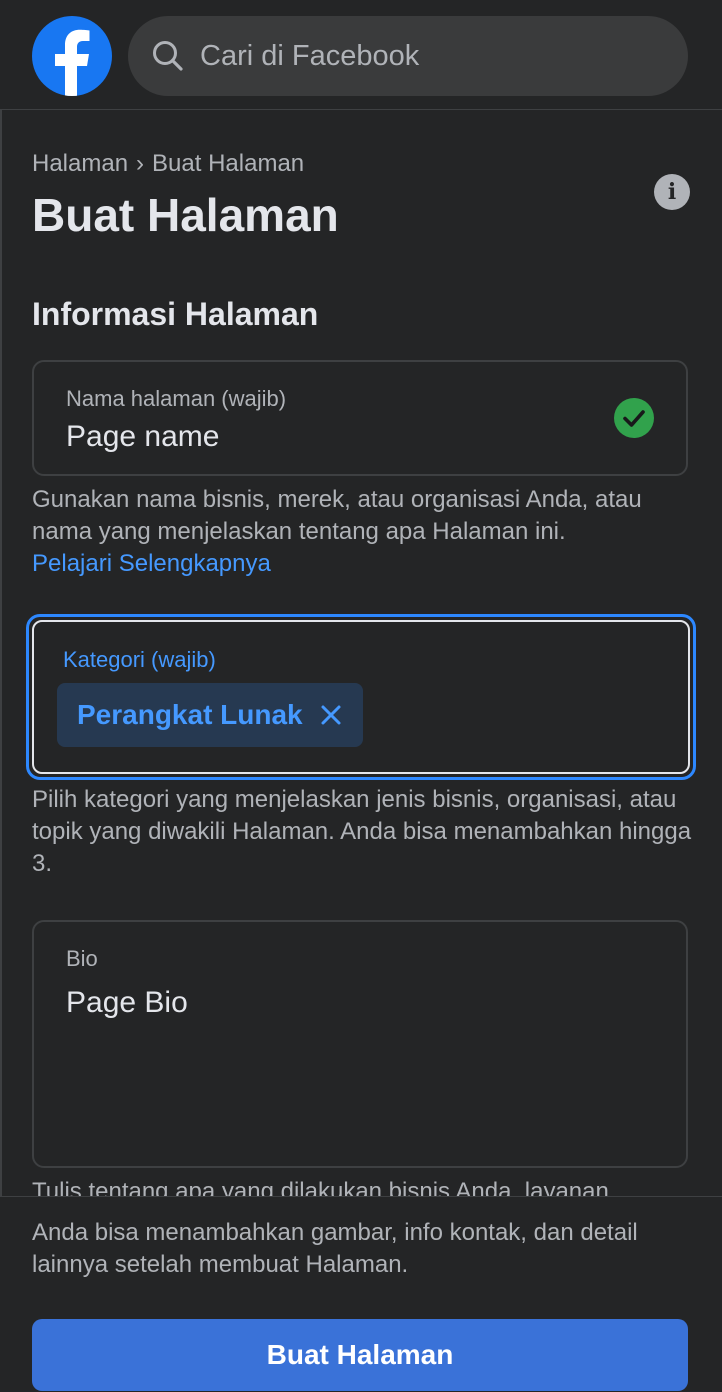  I want to click on search-input, so click(435, 56).